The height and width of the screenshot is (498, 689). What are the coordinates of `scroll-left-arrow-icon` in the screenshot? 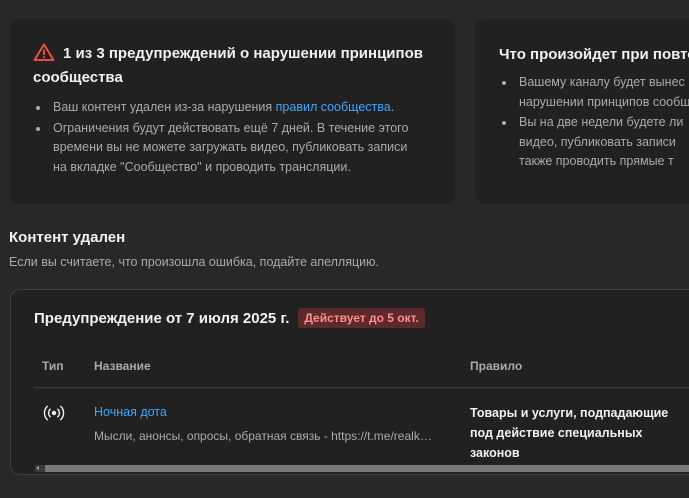 It's located at (37, 468).